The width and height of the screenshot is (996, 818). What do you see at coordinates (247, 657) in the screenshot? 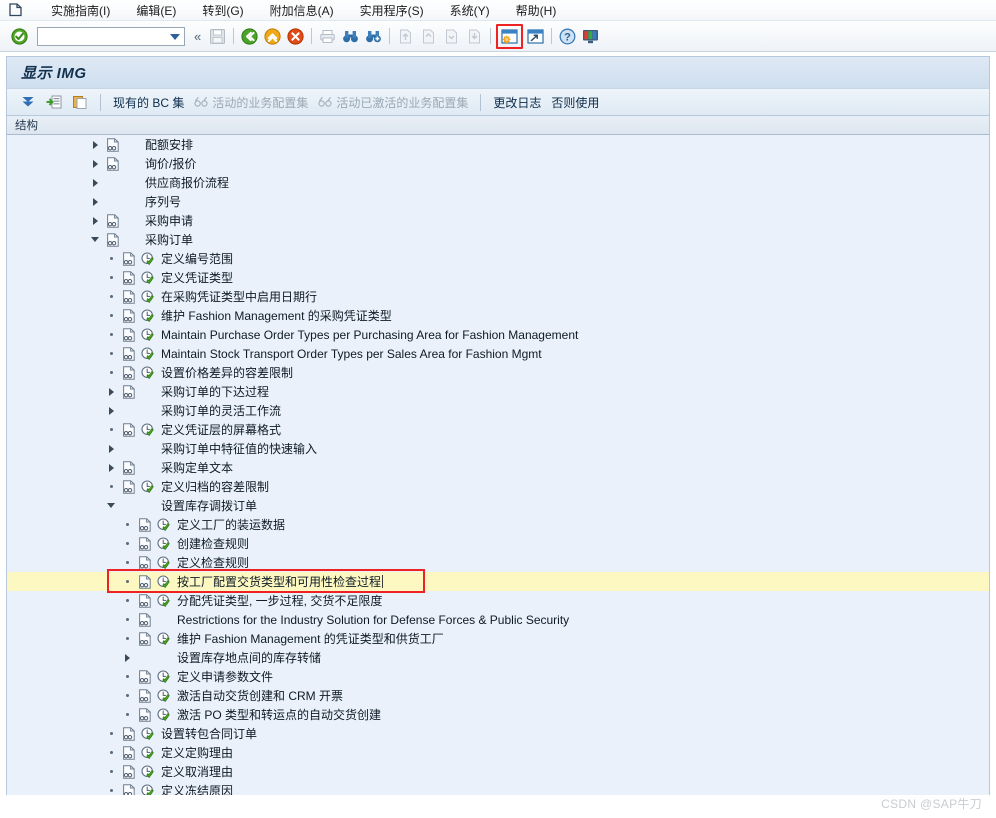
I see `tree-item-label: 设置库存地点间的库存转储` at bounding box center [247, 657].